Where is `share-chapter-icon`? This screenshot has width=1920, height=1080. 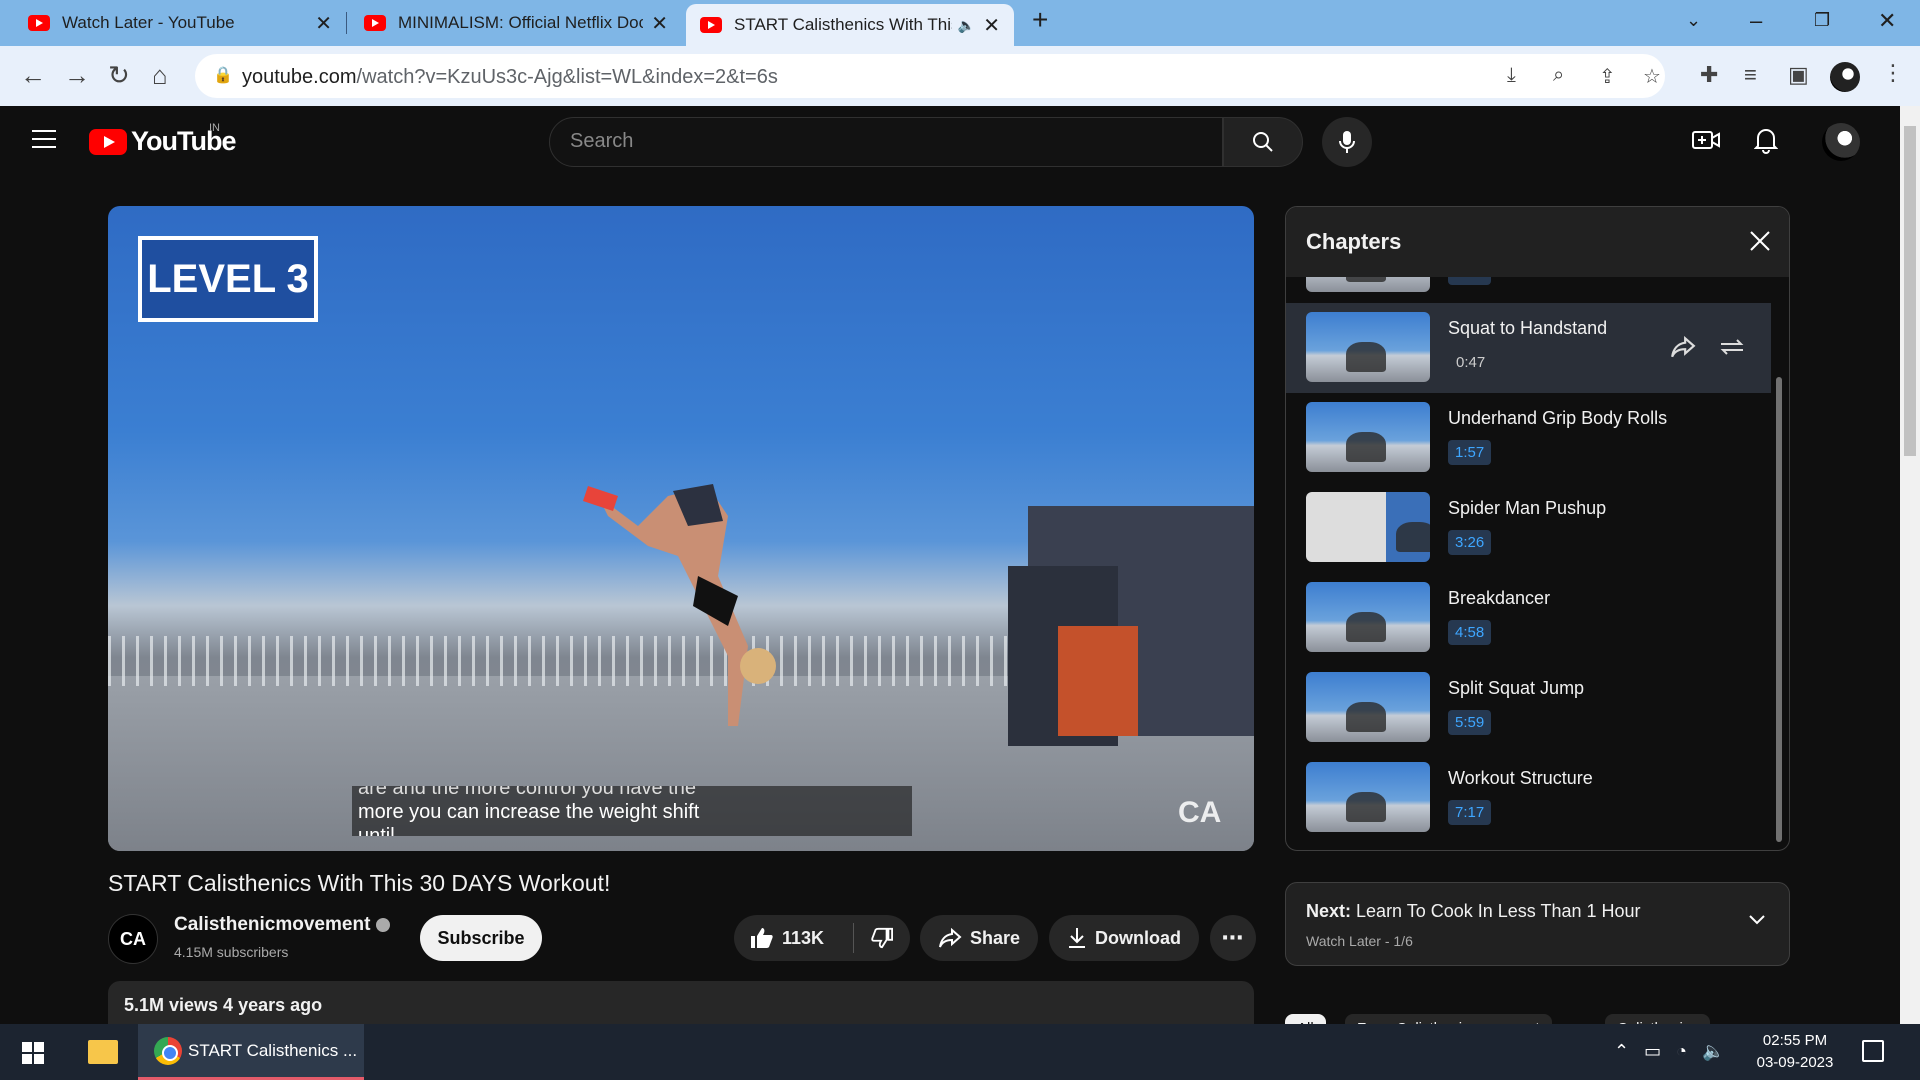 share-chapter-icon is located at coordinates (1683, 349).